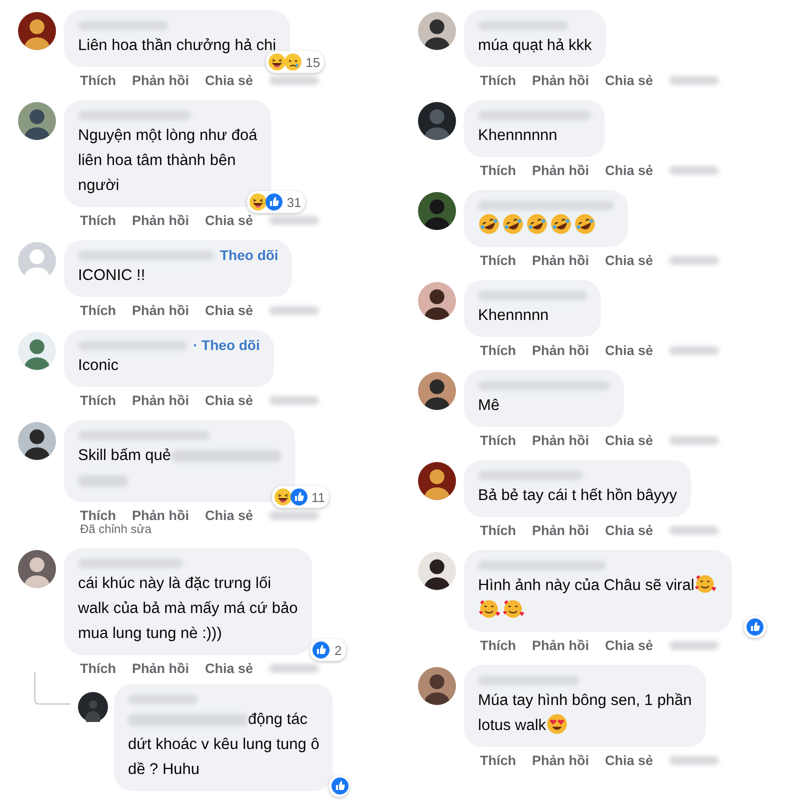  I want to click on follow-link: Theo dõi, so click(249, 255).